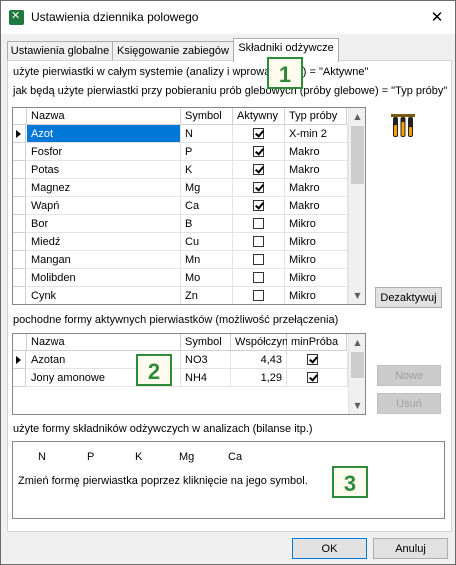  I want to click on symbol-n: N, so click(42, 457).